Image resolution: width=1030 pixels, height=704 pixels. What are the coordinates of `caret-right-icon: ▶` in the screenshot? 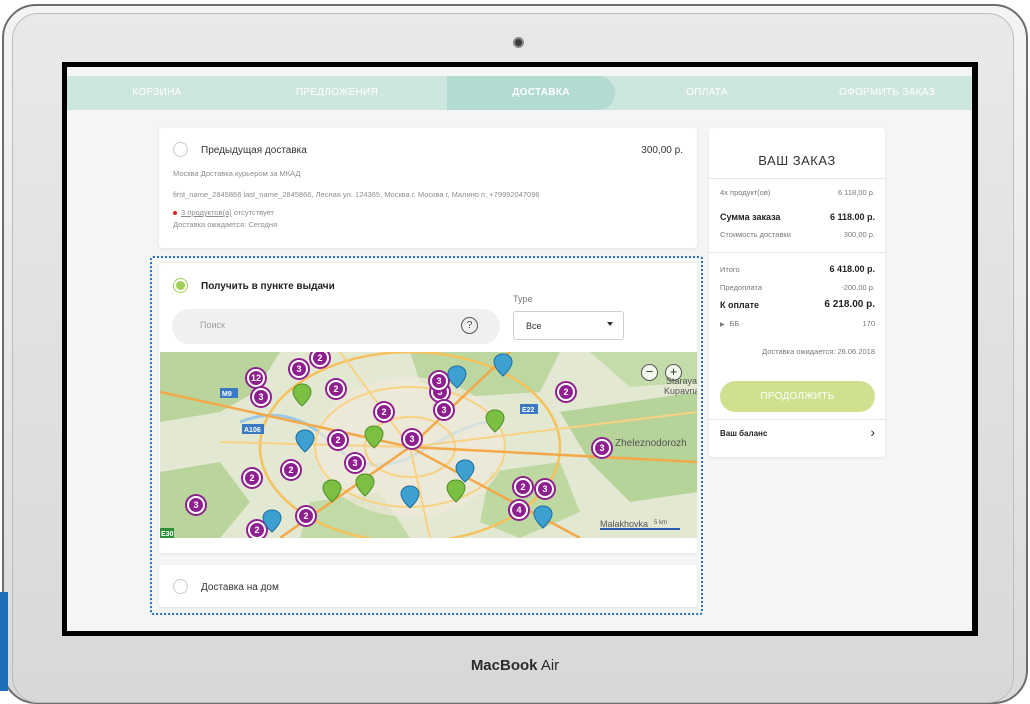 It's located at (722, 325).